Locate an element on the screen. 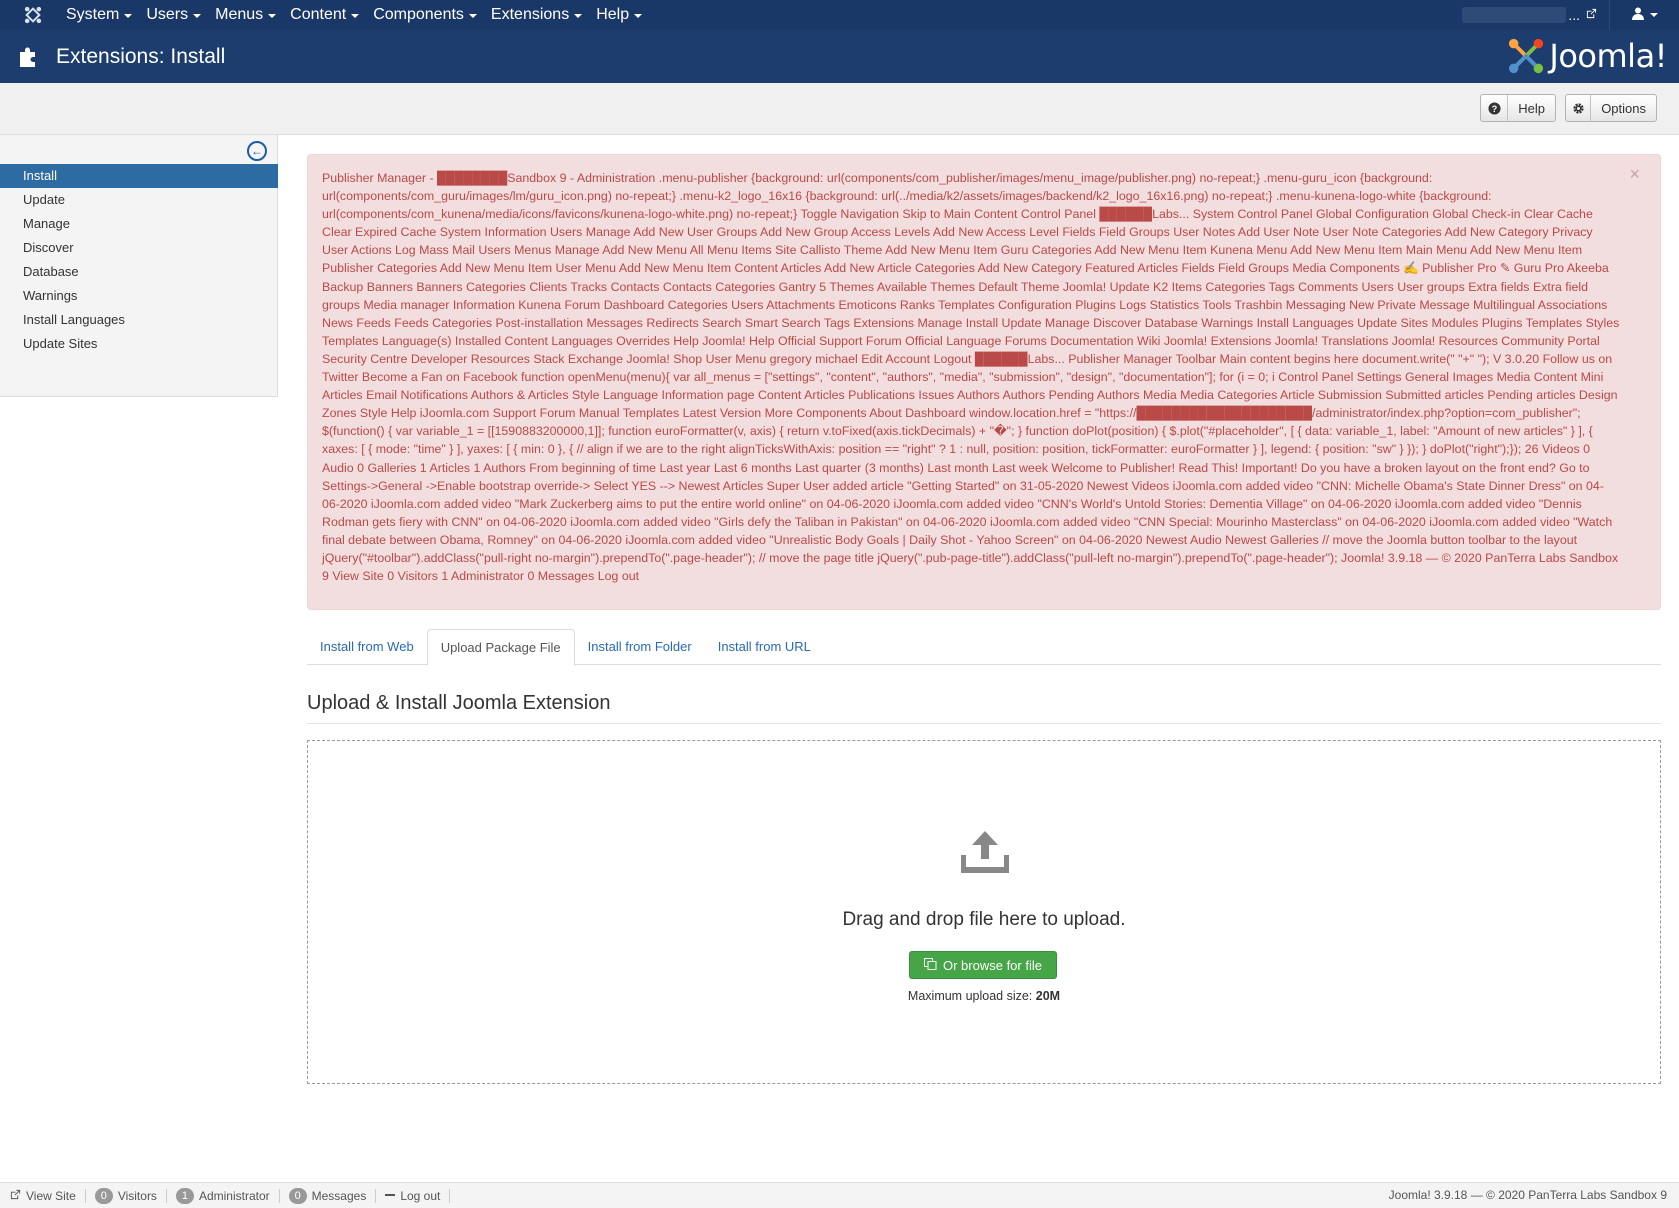 The image size is (1679, 1208). admin-badge: 1 is located at coordinates (184, 1195).